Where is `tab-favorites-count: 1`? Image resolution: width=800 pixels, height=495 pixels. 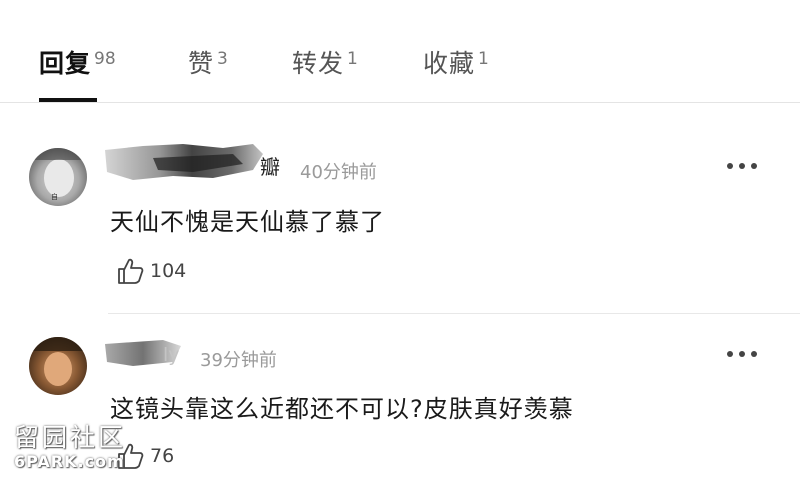 tab-favorites-count: 1 is located at coordinates (483, 59).